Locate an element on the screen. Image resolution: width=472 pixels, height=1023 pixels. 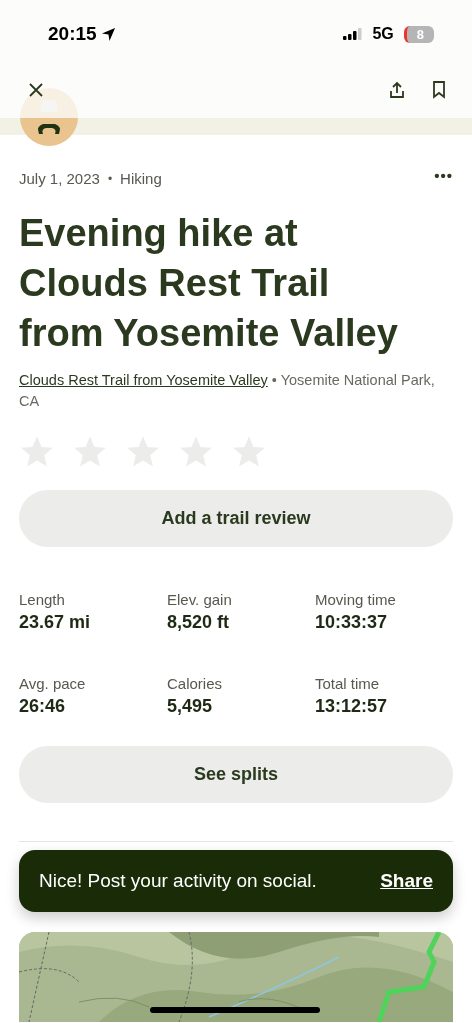
share-icon is located at coordinates (397, 90).